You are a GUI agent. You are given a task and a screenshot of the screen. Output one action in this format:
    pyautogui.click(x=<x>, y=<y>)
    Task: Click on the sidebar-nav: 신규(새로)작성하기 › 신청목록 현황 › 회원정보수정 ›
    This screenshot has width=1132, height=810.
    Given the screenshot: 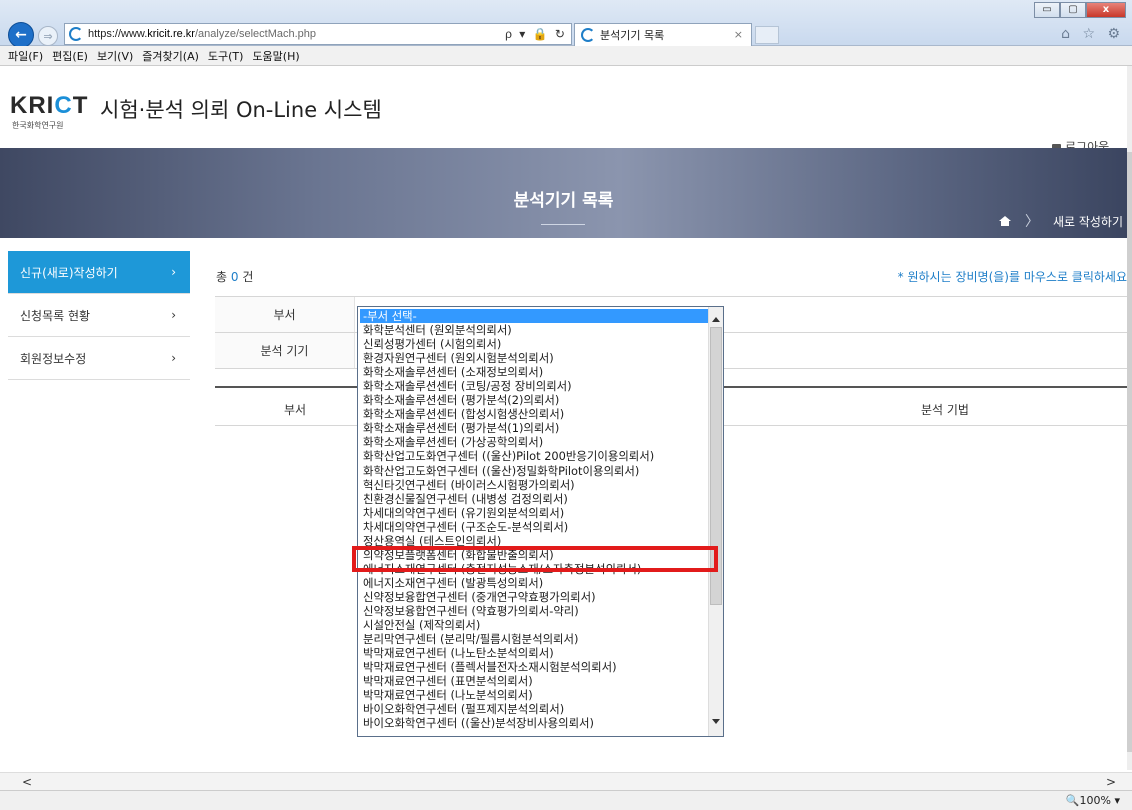 What is the action you would take?
    pyautogui.click(x=99, y=315)
    